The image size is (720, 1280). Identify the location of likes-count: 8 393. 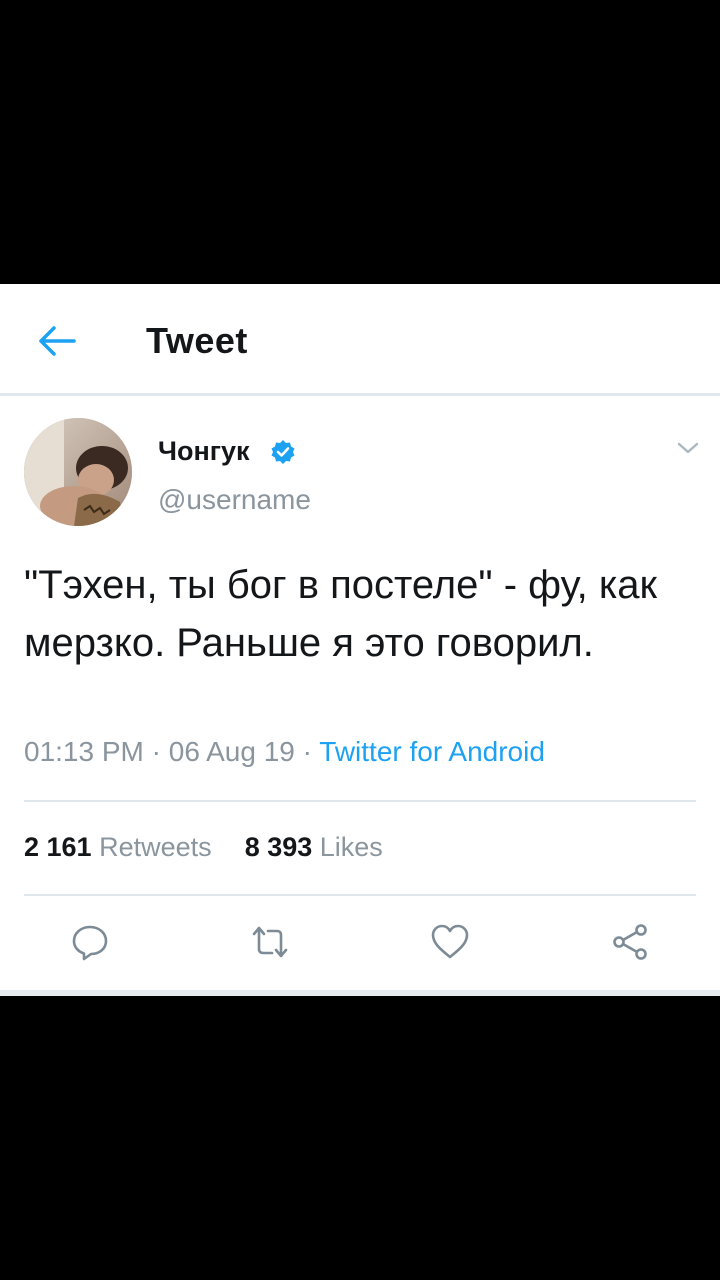
(278, 847).